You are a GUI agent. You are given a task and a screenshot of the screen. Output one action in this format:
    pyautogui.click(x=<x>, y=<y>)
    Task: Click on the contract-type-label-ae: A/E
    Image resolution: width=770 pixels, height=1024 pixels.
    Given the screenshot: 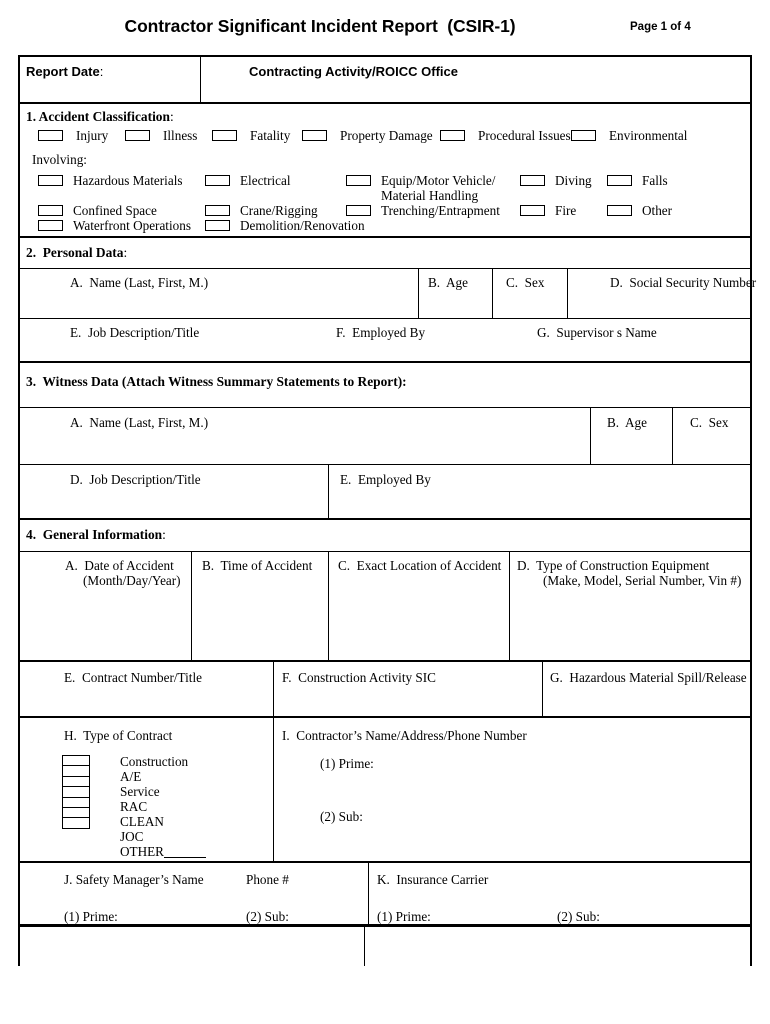 What is the action you would take?
    pyautogui.click(x=131, y=776)
    